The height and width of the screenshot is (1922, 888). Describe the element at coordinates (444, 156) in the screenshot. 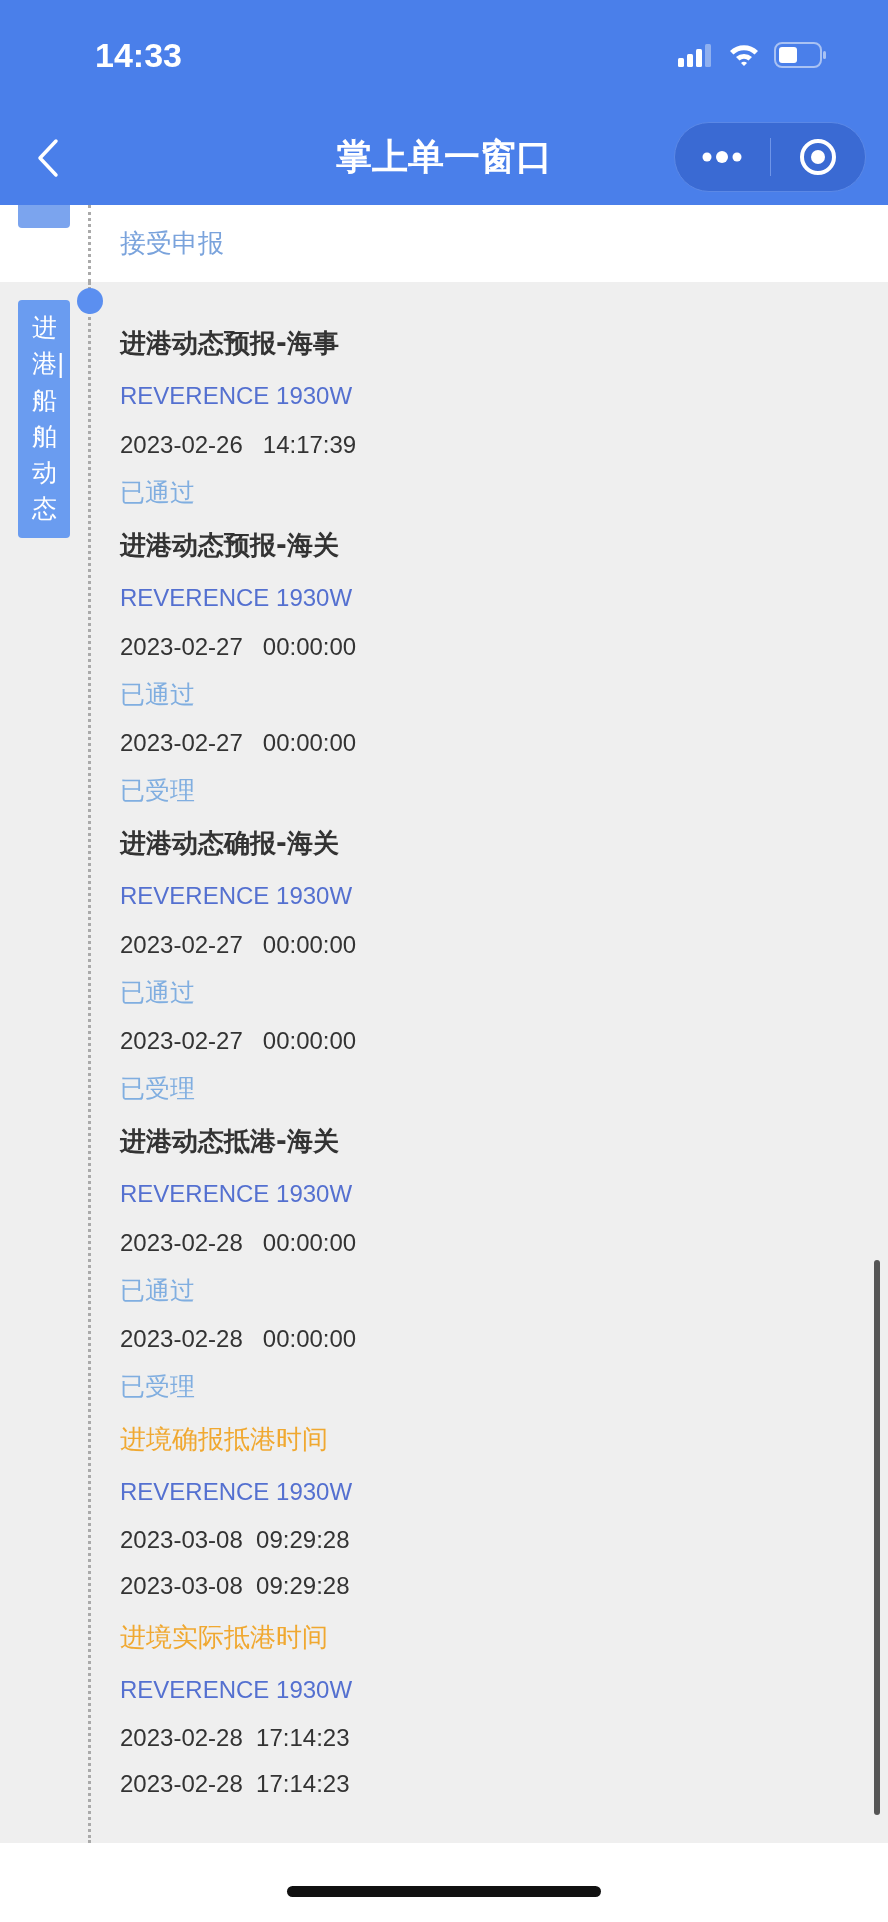

I see `page-title: 掌上单一窗口` at that location.